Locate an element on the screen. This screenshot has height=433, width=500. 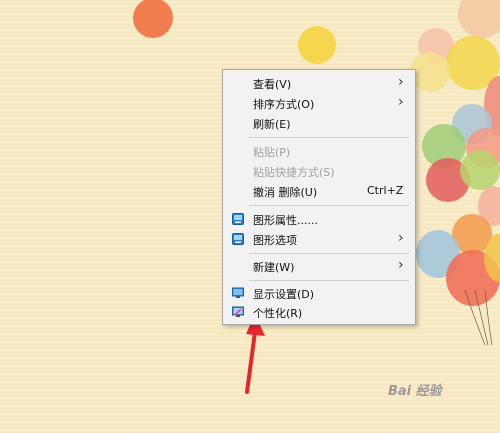
menu-item-personalize: 个性化(R) is located at coordinates (319, 312).